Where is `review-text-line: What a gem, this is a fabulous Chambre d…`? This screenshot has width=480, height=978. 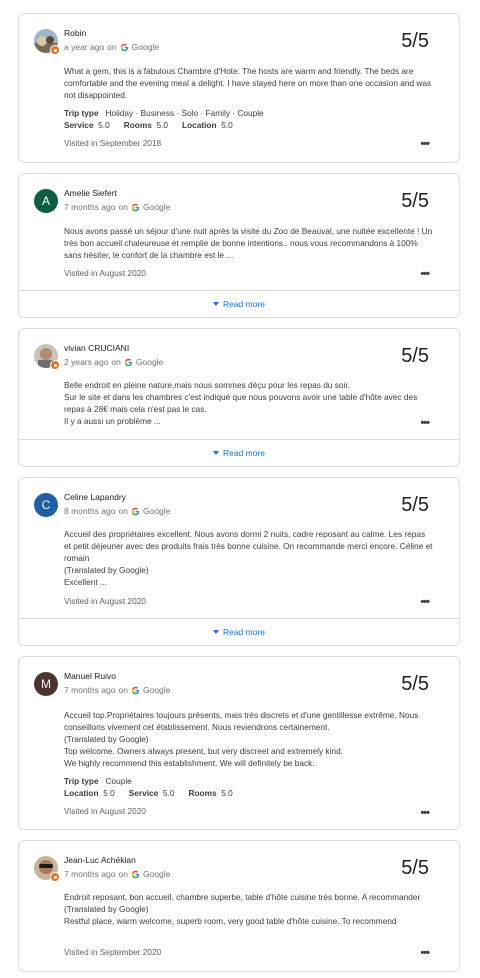
review-text-line: What a gem, this is a fabulous Chambre d… is located at coordinates (248, 83).